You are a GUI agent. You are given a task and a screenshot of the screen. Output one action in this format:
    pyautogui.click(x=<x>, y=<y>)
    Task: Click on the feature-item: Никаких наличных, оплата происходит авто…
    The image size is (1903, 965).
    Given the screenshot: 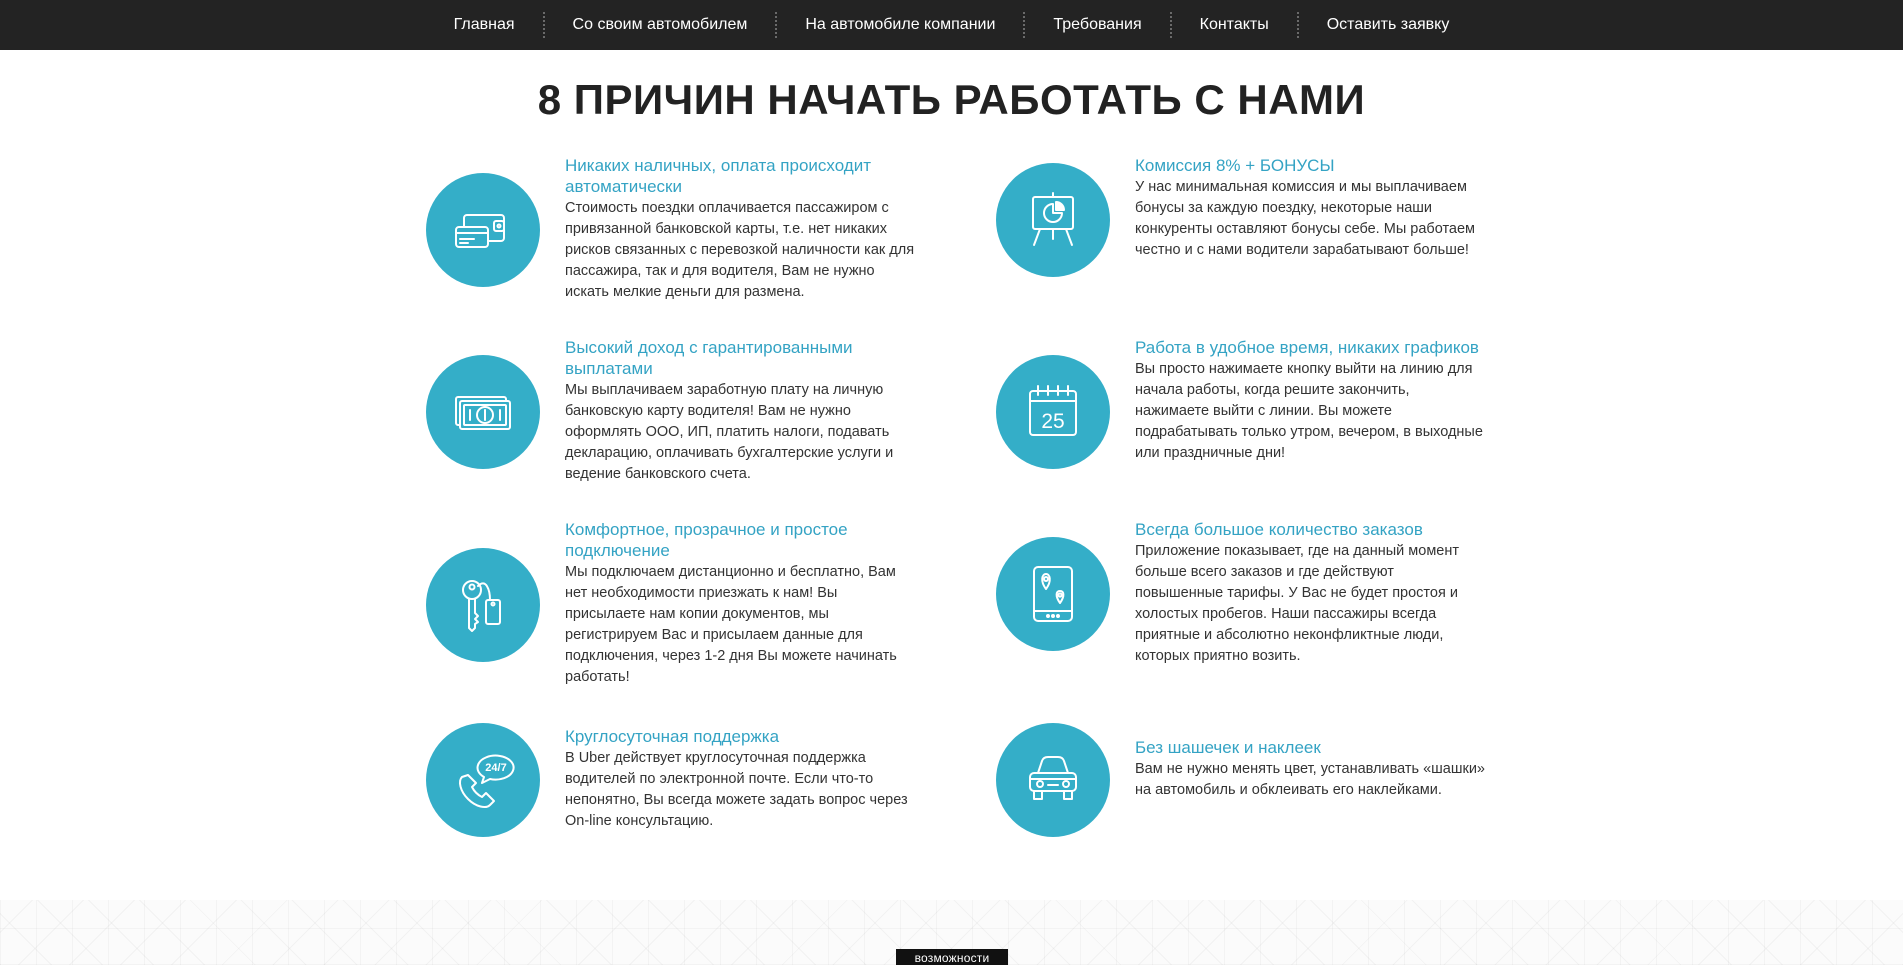 What is the action you would take?
    pyautogui.click(x=671, y=255)
    